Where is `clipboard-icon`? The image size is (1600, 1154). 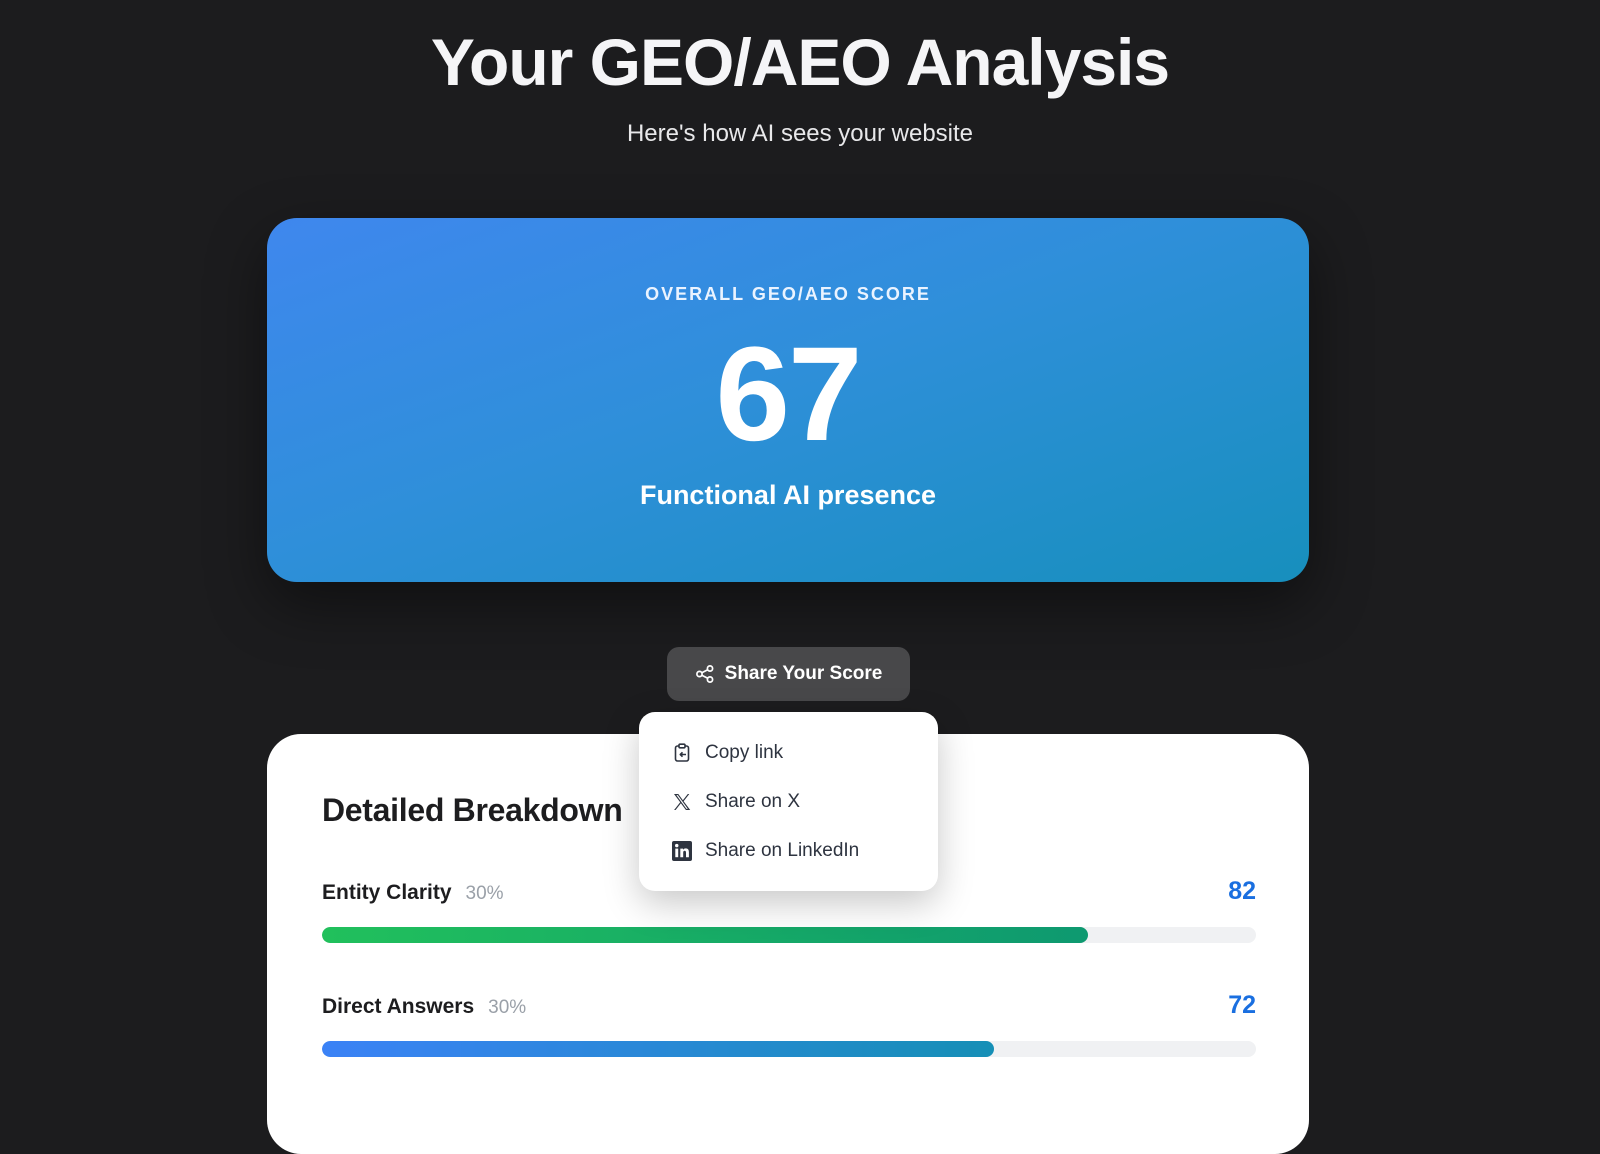
clipboard-icon is located at coordinates (682, 752).